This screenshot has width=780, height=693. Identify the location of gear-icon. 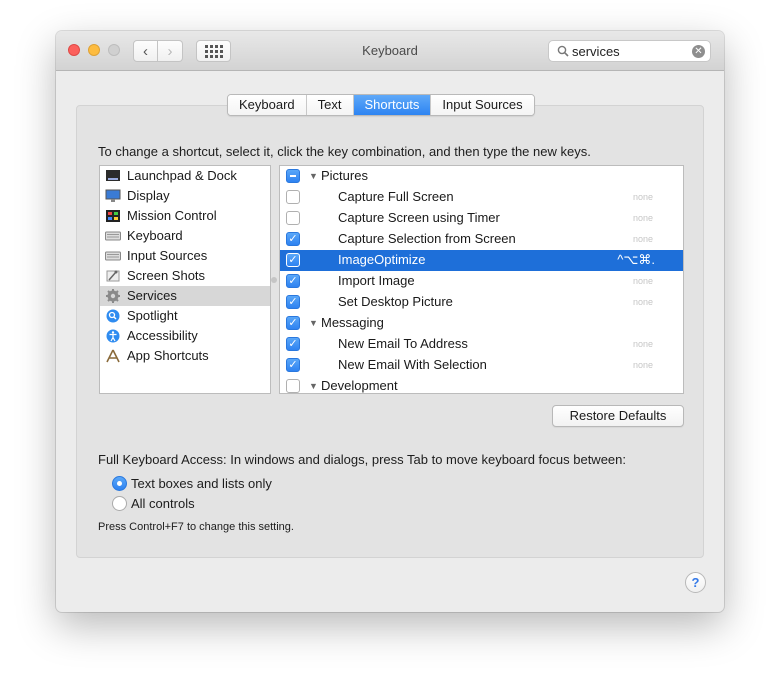
(113, 296).